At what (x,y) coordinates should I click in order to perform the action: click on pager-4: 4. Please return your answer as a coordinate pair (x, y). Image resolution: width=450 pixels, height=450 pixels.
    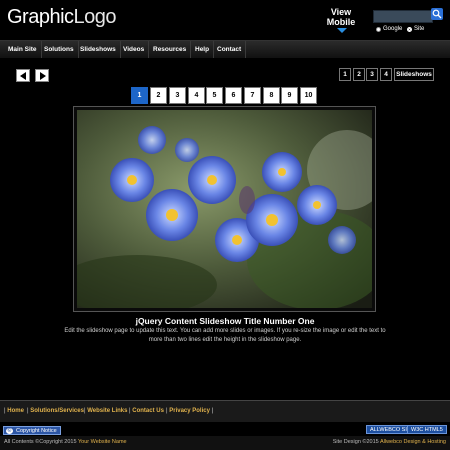
    Looking at the image, I should click on (196, 95).